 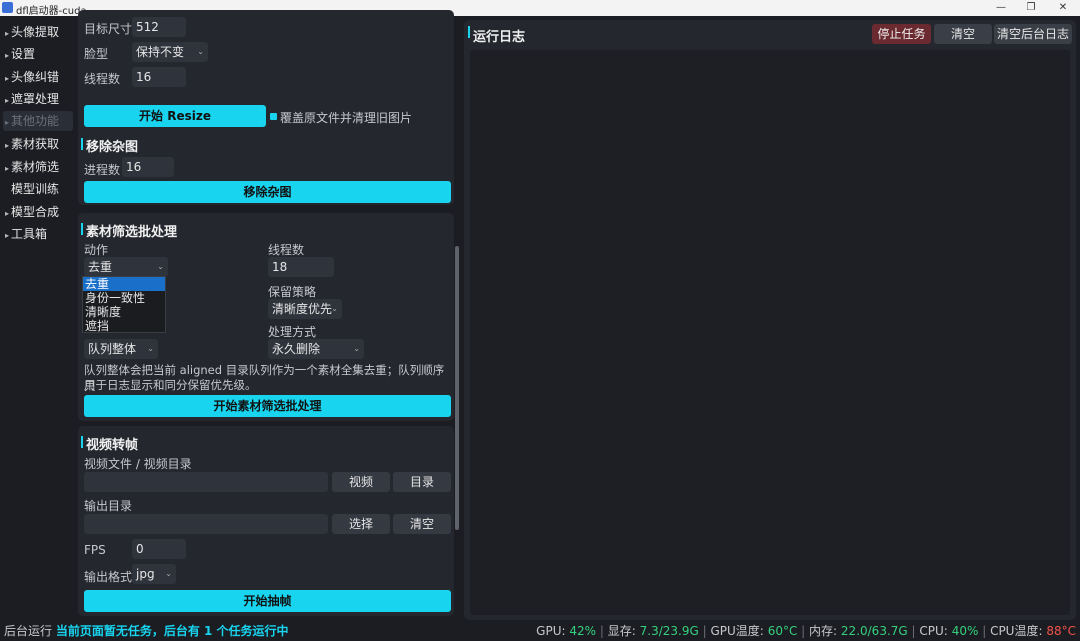 What do you see at coordinates (422, 524) in the screenshot?
I see `clear-button: 清空` at bounding box center [422, 524].